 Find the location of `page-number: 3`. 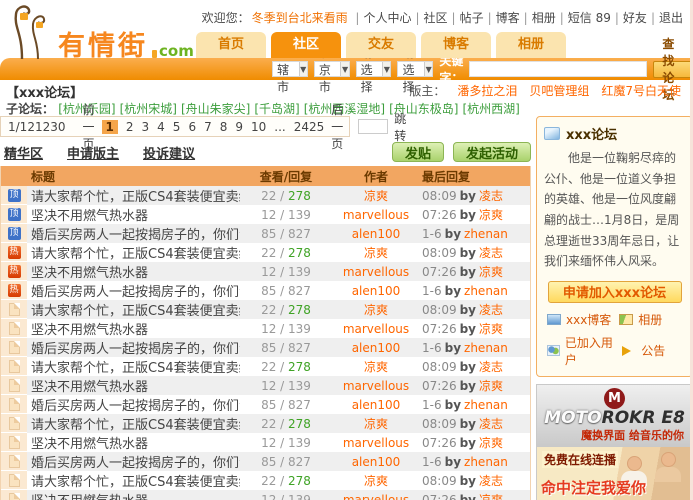

page-number: 3 is located at coordinates (146, 127).